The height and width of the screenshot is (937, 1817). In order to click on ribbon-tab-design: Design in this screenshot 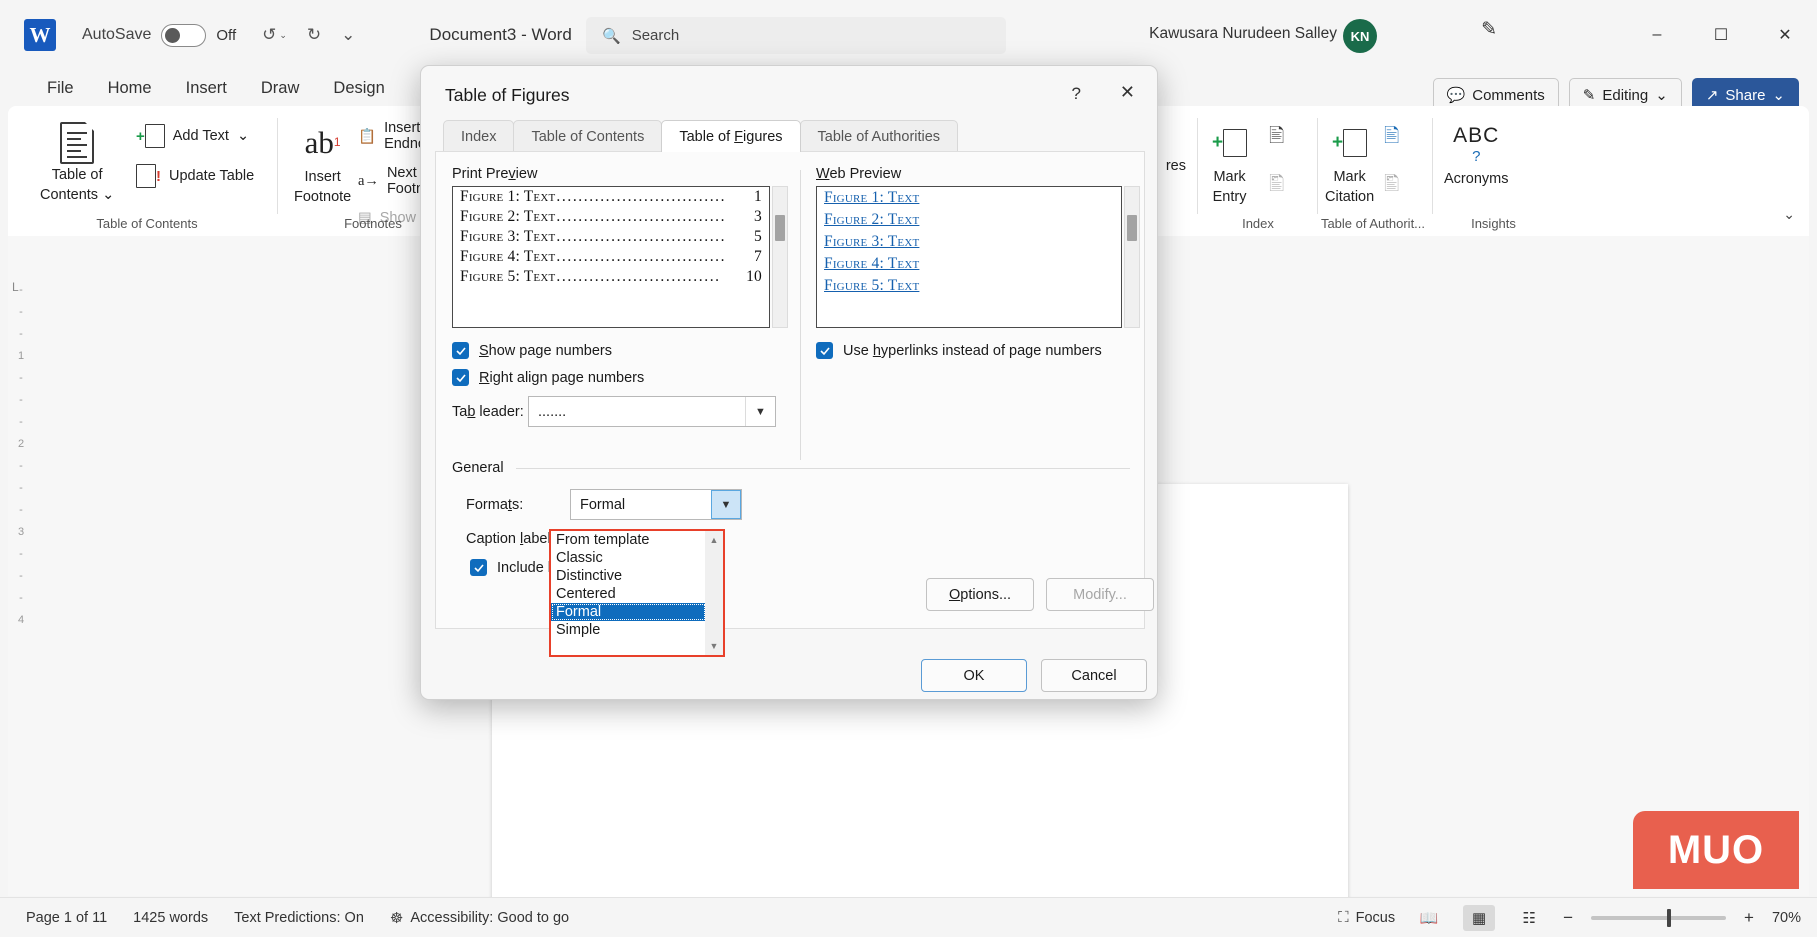, I will do `click(358, 88)`.